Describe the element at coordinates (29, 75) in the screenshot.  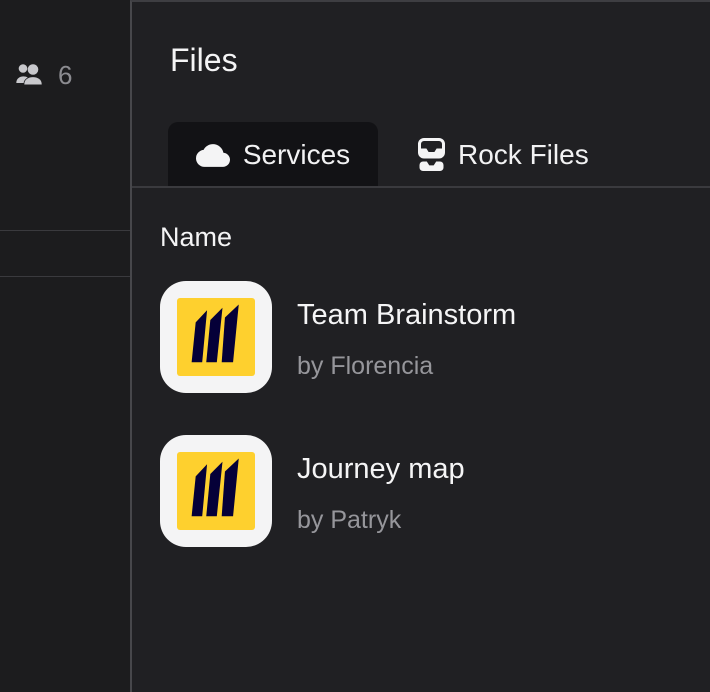
I see `people-icon` at that location.